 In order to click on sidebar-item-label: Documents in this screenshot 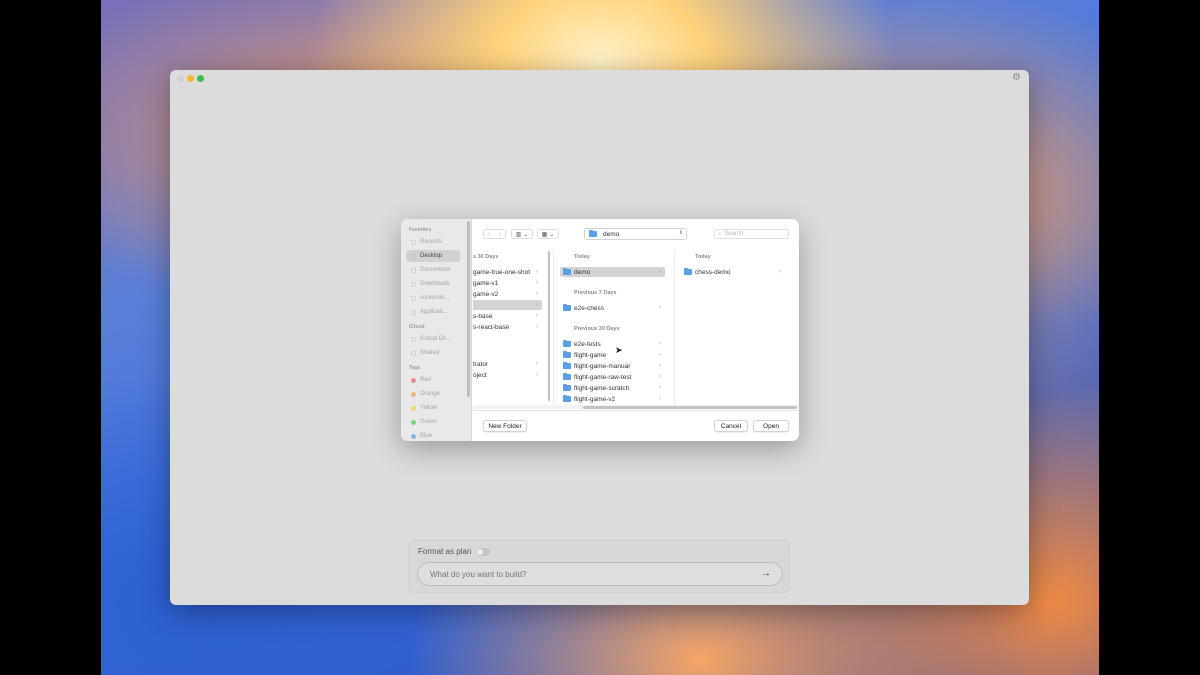, I will do `click(435, 270)`.